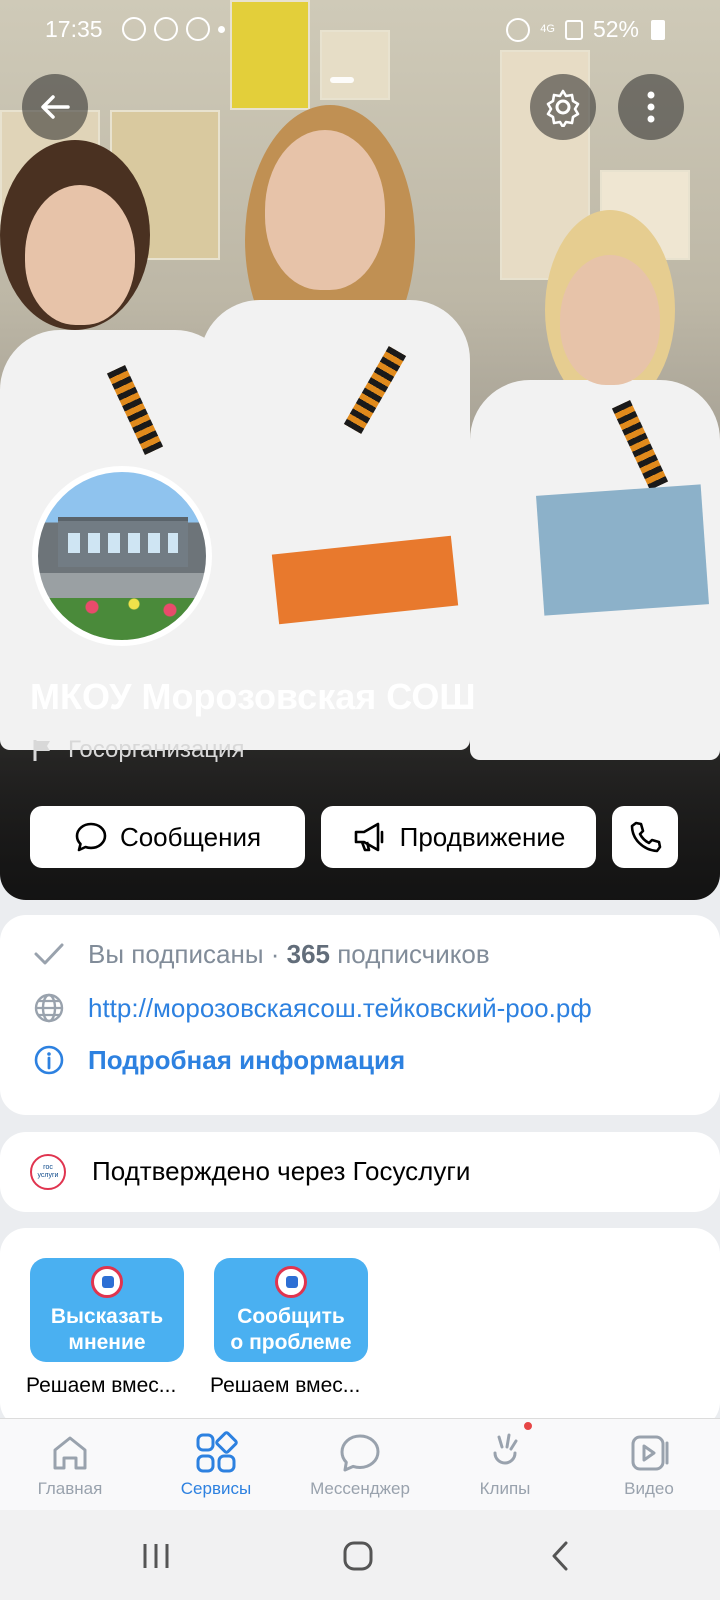 This screenshot has width=720, height=1600. What do you see at coordinates (49, 1008) in the screenshot?
I see `globe-icon` at bounding box center [49, 1008].